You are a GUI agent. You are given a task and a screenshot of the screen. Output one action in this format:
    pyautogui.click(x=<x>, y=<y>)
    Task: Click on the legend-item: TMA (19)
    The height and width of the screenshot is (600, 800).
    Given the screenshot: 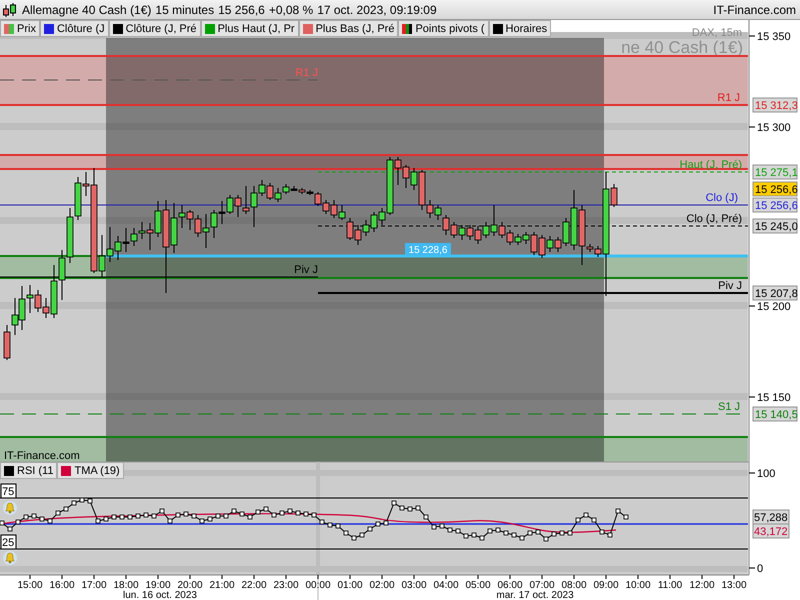 What is the action you would take?
    pyautogui.click(x=90, y=470)
    